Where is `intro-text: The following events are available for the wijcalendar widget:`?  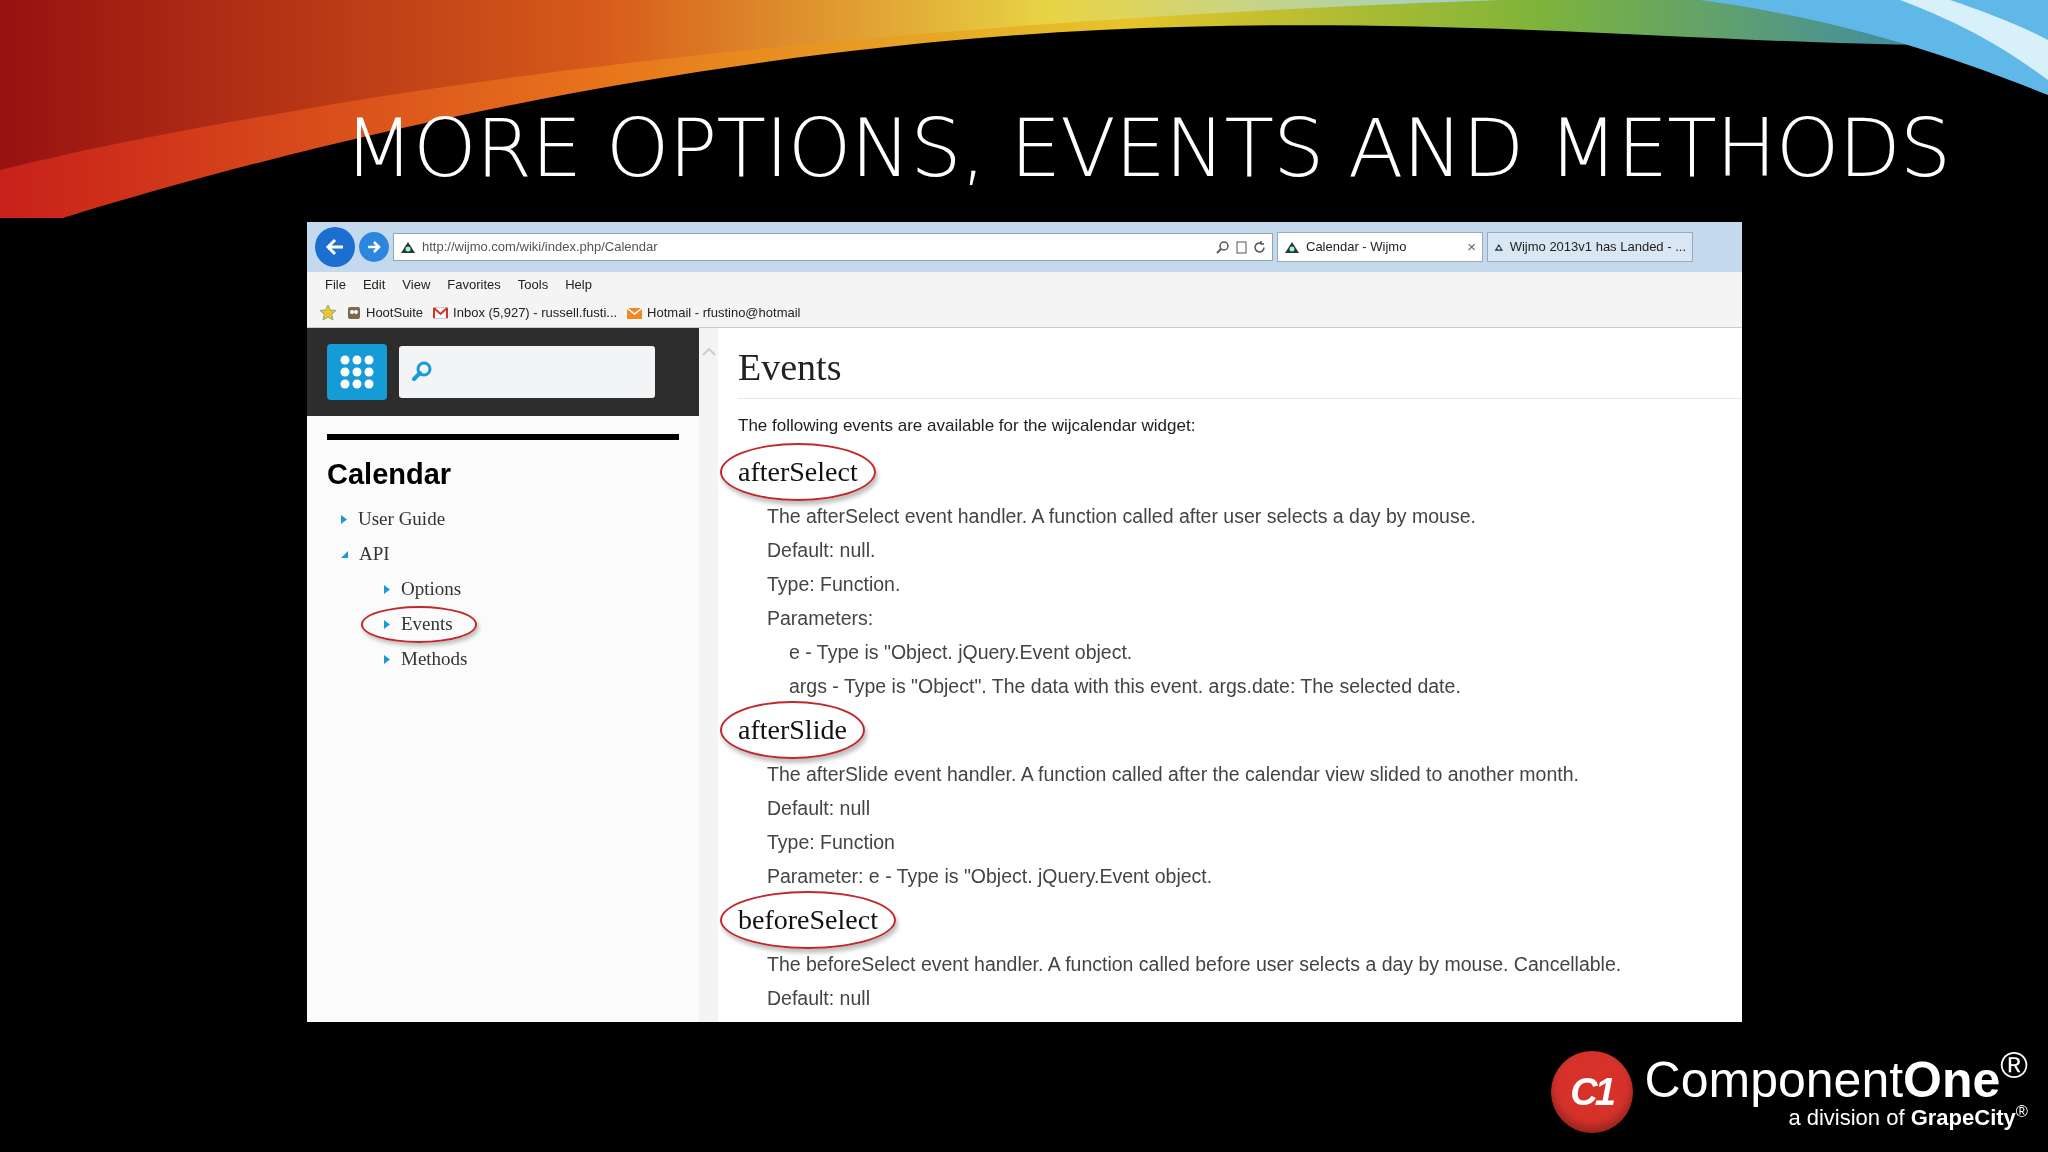 intro-text: The following events are available for the wijcalendar widget: is located at coordinates (967, 426).